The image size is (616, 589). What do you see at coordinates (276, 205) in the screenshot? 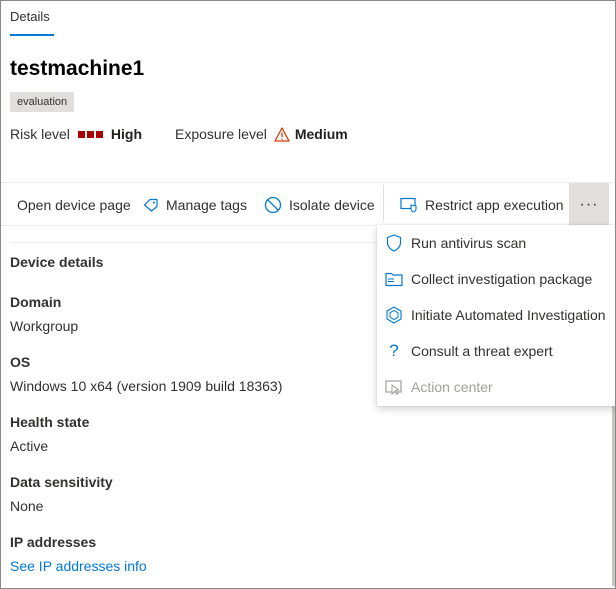
I see `block-icon` at bounding box center [276, 205].